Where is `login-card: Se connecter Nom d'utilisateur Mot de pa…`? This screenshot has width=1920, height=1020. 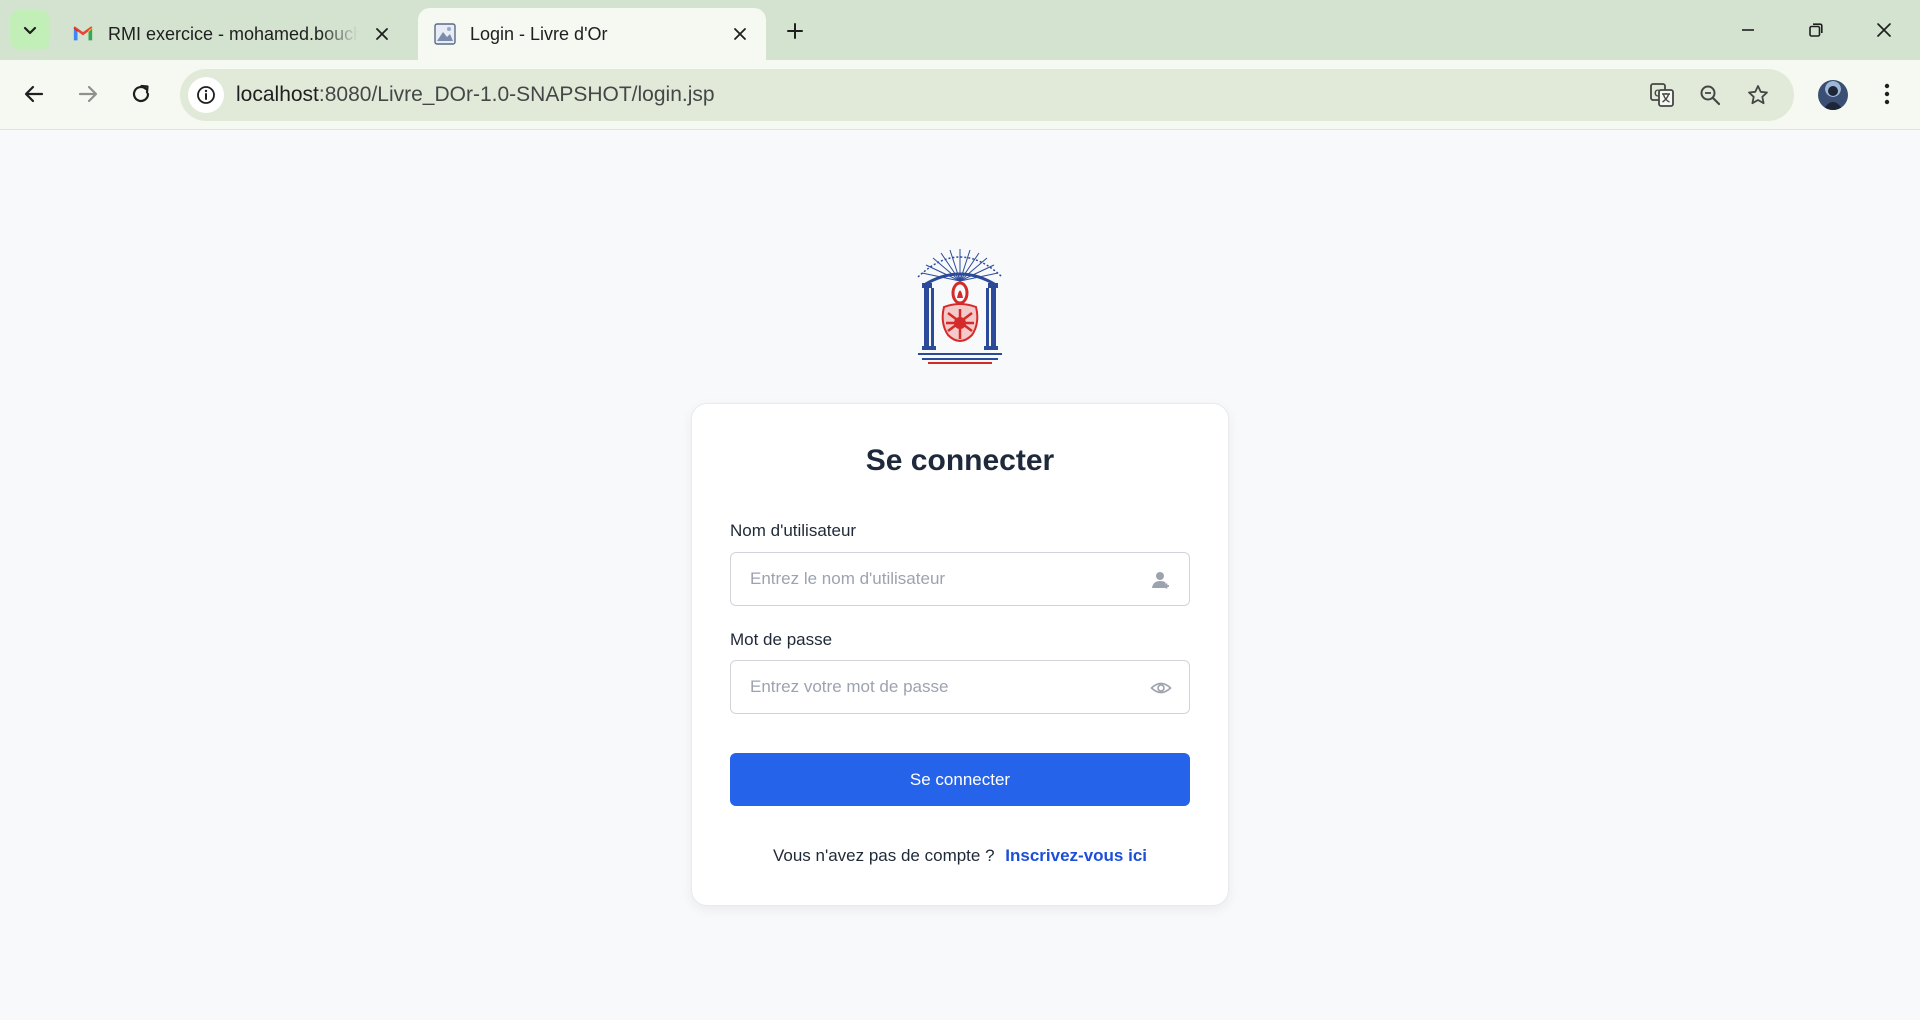 login-card: Se connecter Nom d'utilisateur Mot de pa… is located at coordinates (960, 654).